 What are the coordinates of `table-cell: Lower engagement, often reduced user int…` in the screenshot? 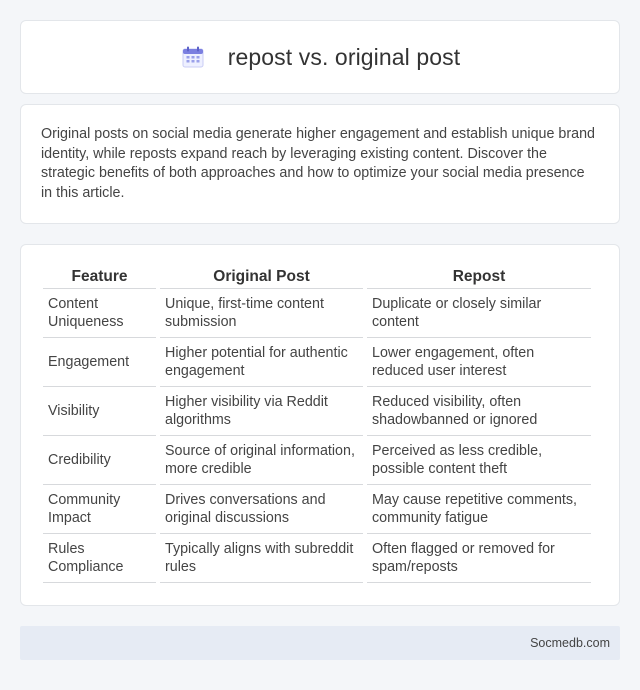 It's located at (479, 362).